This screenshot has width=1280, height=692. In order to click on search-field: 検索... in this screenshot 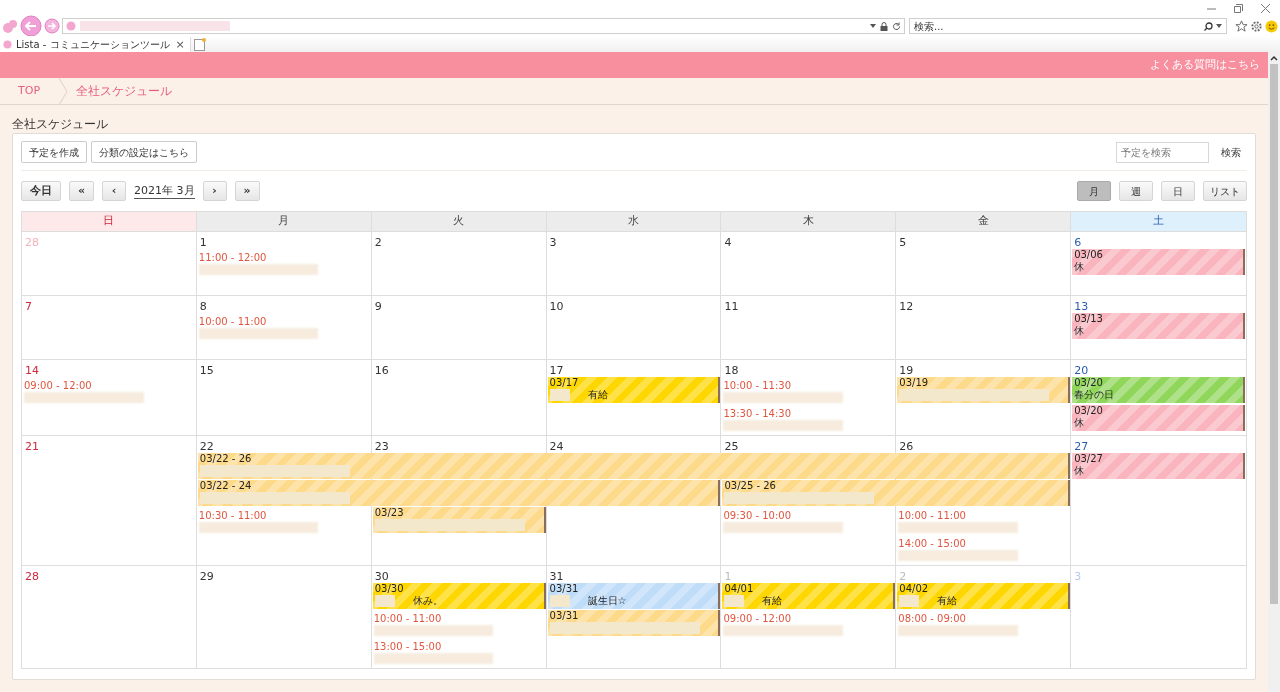, I will do `click(1068, 26)`.